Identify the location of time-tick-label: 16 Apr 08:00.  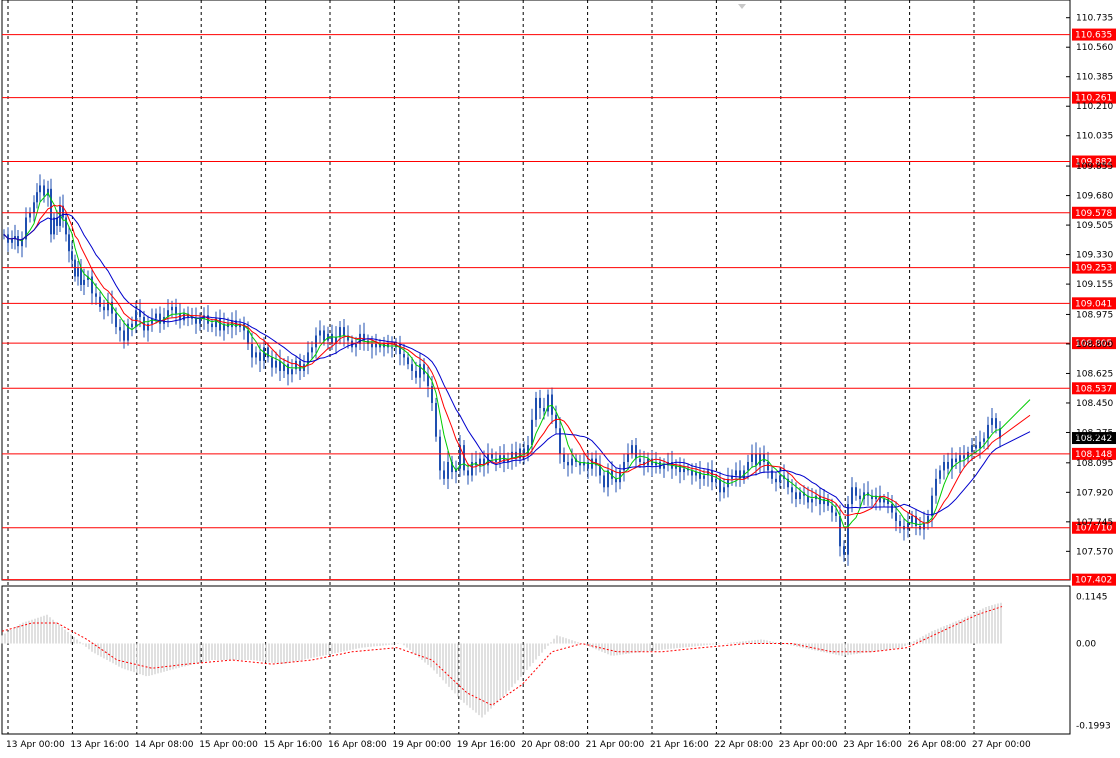
(357, 745).